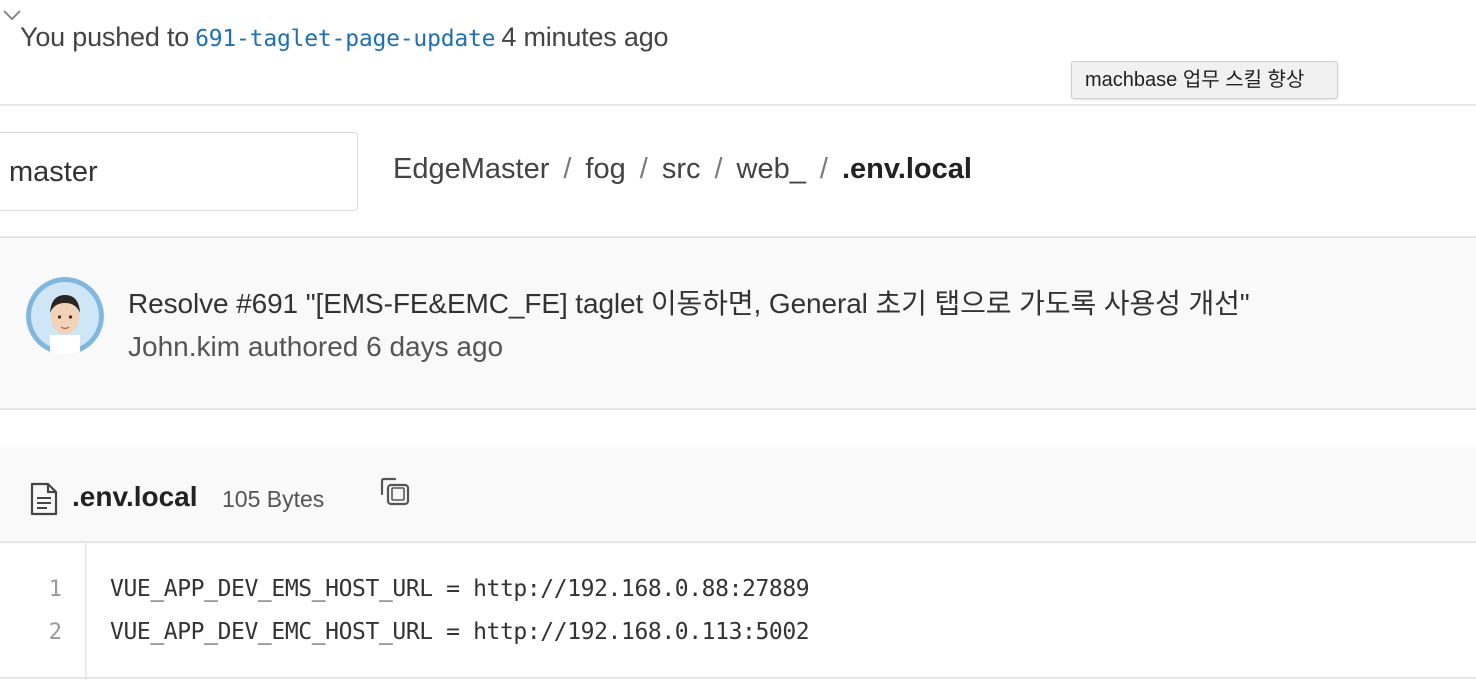  I want to click on push-prefix: You pushed to, so click(105, 37).